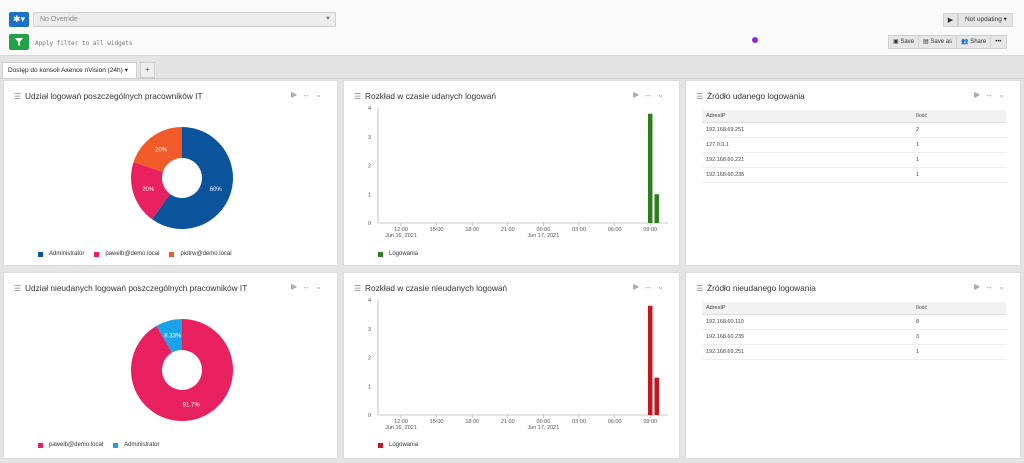 The width and height of the screenshot is (1024, 463). What do you see at coordinates (328, 19) in the screenshot?
I see `chevron-down-icon: ▼` at bounding box center [328, 19].